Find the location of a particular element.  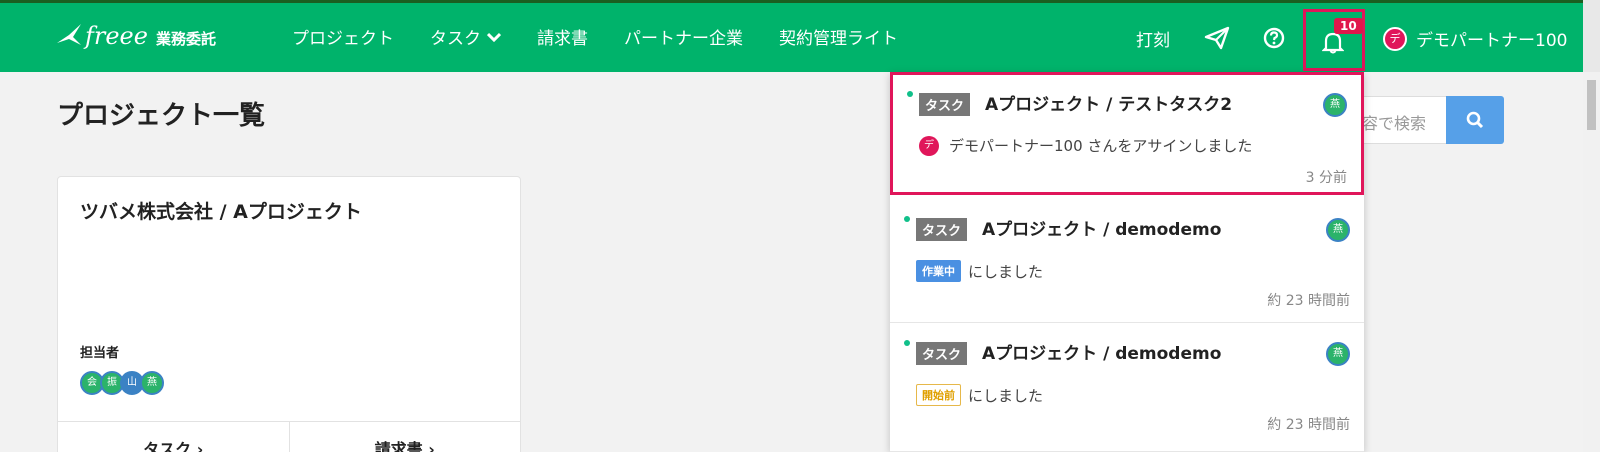

assignee-label: 担当者 is located at coordinates (100, 353).